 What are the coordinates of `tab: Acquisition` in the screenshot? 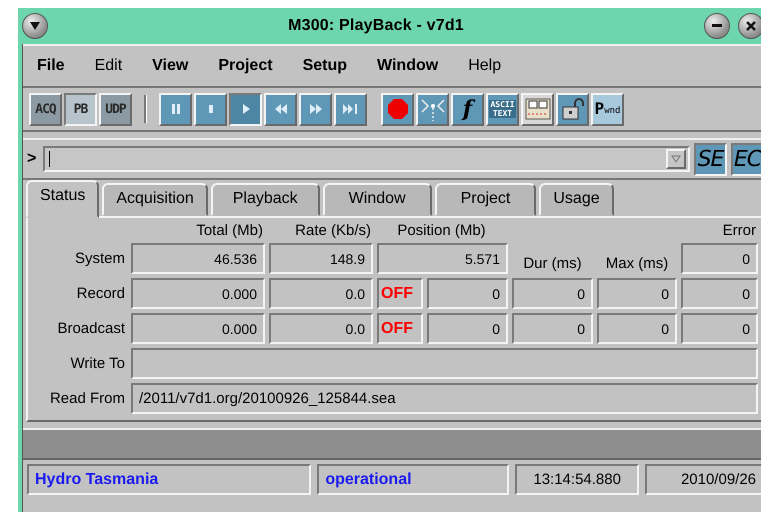 It's located at (155, 199).